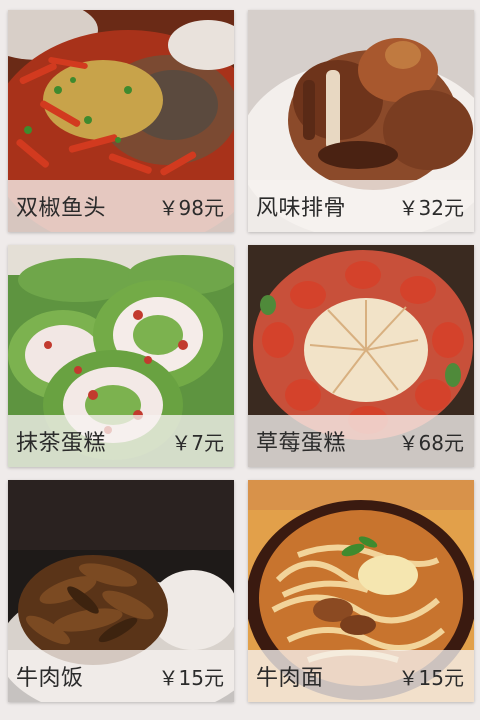 The height and width of the screenshot is (720, 480). I want to click on menu-item-caption: 牛肉面 ￥15元, so click(361, 676).